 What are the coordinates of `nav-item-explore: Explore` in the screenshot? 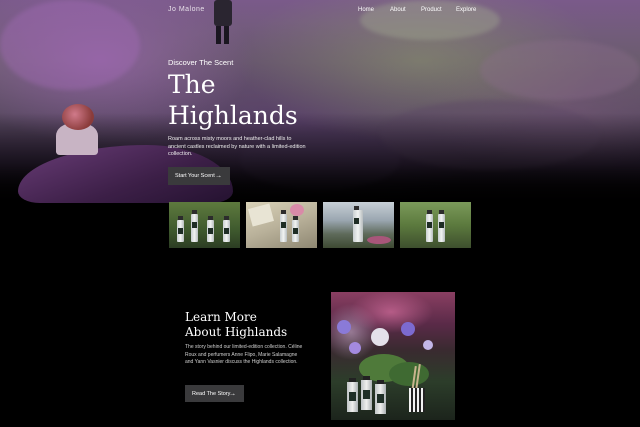 It's located at (466, 10).